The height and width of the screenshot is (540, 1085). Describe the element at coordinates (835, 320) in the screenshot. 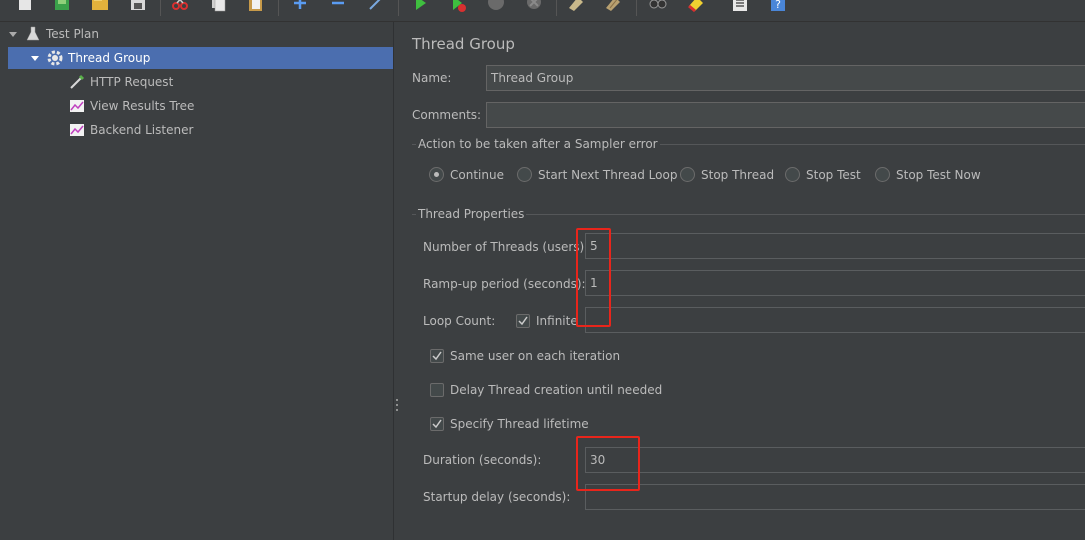

I see `loop-count-field` at that location.